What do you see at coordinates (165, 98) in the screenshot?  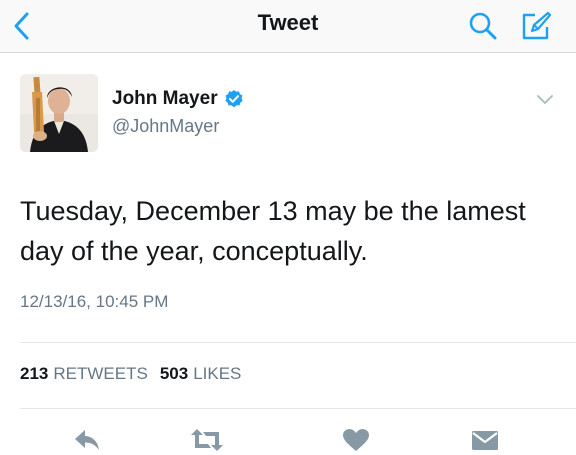 I see `author-name-text: John Mayer` at bounding box center [165, 98].